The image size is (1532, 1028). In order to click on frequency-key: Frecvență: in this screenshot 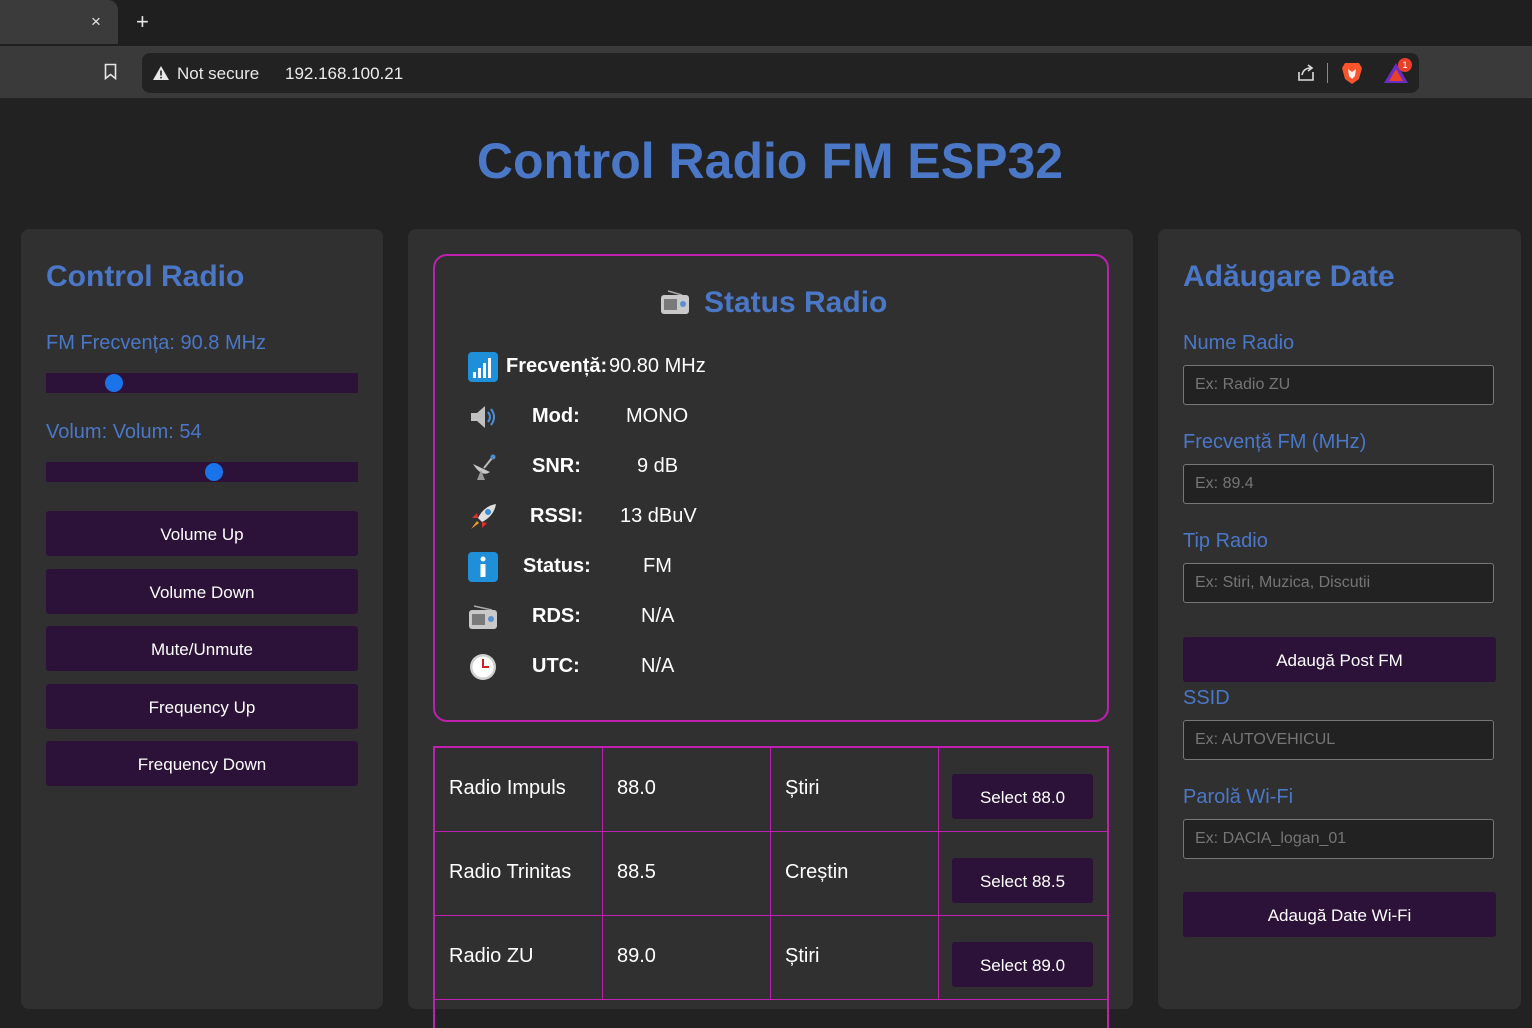, I will do `click(557, 366)`.